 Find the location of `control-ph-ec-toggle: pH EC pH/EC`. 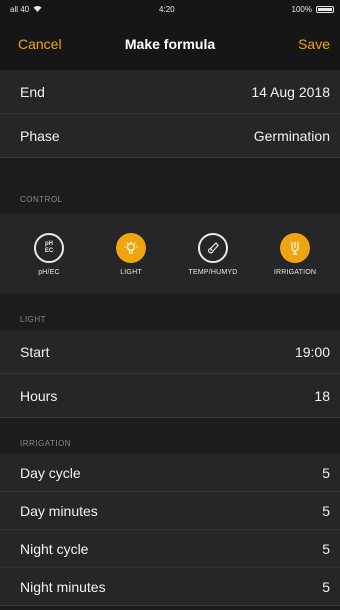

control-ph-ec-toggle: pH EC pH/EC is located at coordinates (49, 254).